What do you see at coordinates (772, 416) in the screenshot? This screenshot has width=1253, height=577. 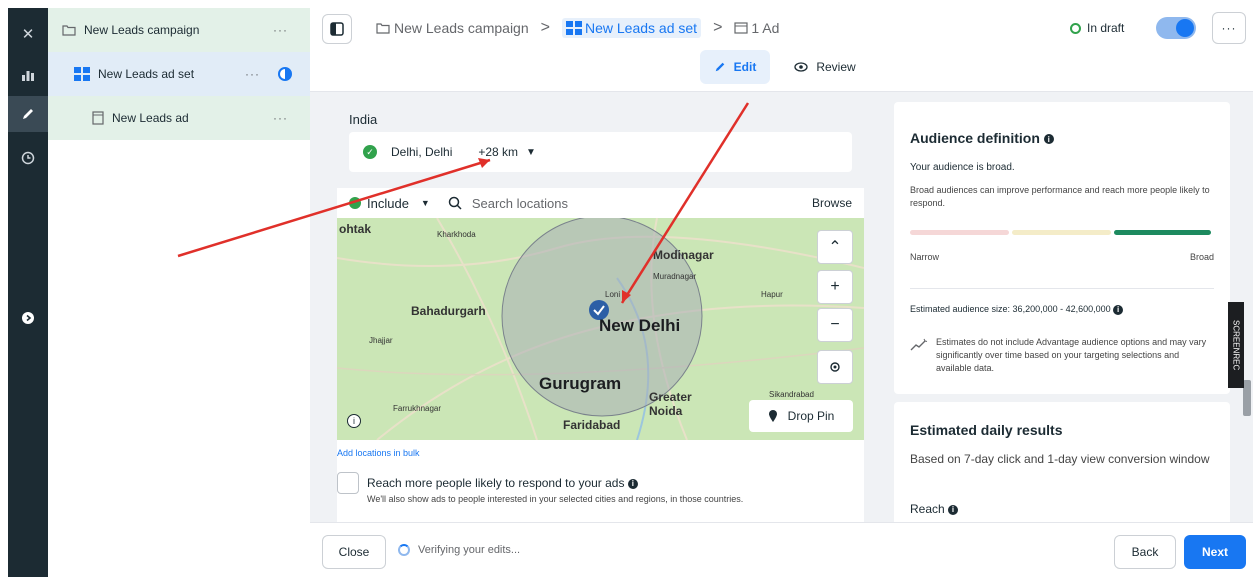 I see `map-pin-icon` at bounding box center [772, 416].